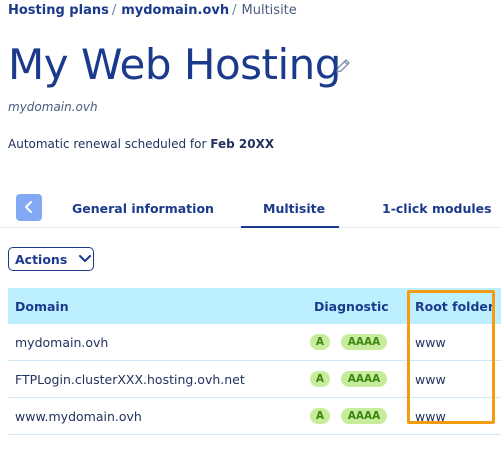 This screenshot has height=453, width=501. Describe the element at coordinates (290, 227) in the screenshot. I see `active-tab-indicator` at that location.